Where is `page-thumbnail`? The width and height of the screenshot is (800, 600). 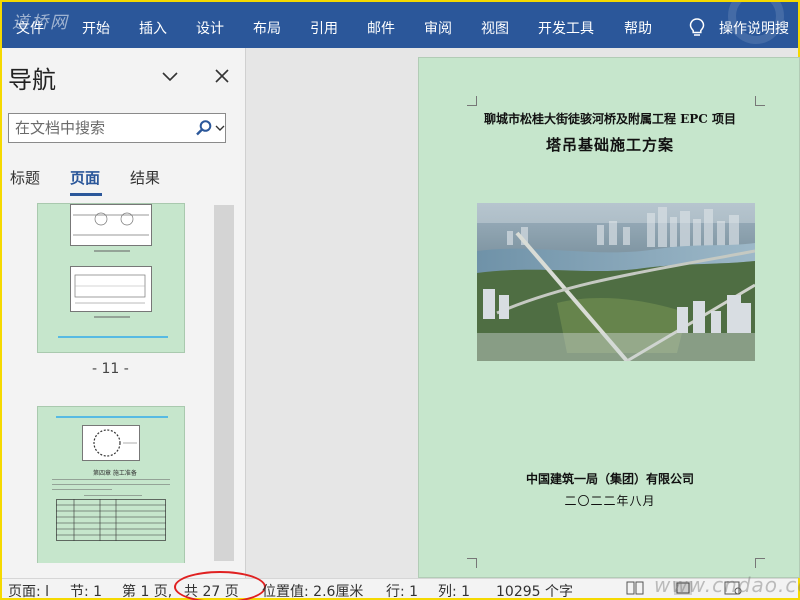
page-thumbnail is located at coordinates (111, 278).